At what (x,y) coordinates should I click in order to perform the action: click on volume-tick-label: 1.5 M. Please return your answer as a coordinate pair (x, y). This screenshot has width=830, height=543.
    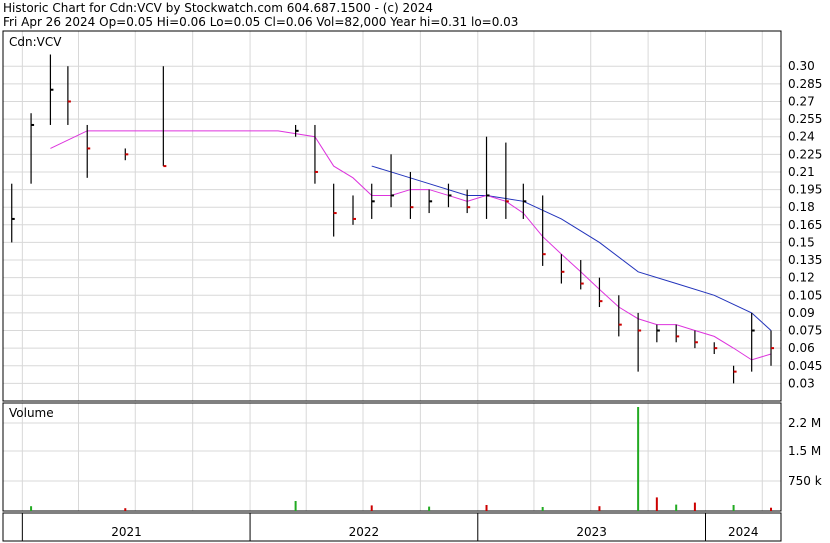
    Looking at the image, I should click on (804, 451).